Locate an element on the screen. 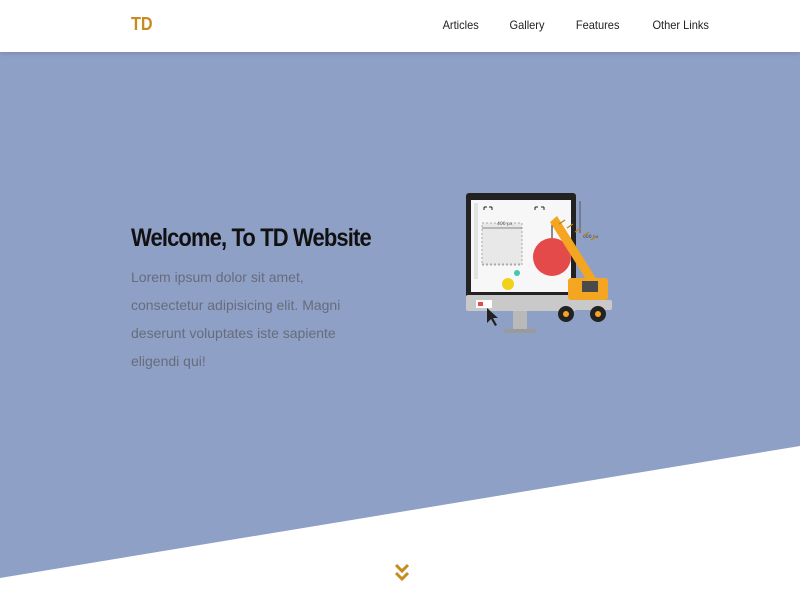  monitor-stand is located at coordinates (520, 320).